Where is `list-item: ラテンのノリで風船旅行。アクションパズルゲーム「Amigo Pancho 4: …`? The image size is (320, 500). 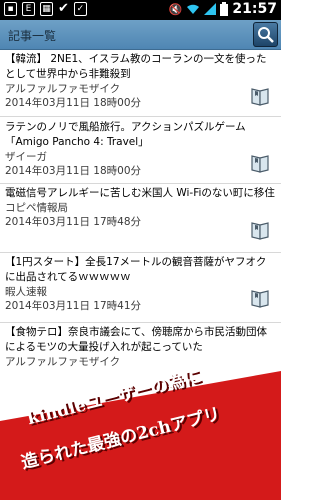
list-item: ラテンのノリで風船旅行。アクションパズルゲーム「Amigo Pancho 4: … is located at coordinates (140, 149).